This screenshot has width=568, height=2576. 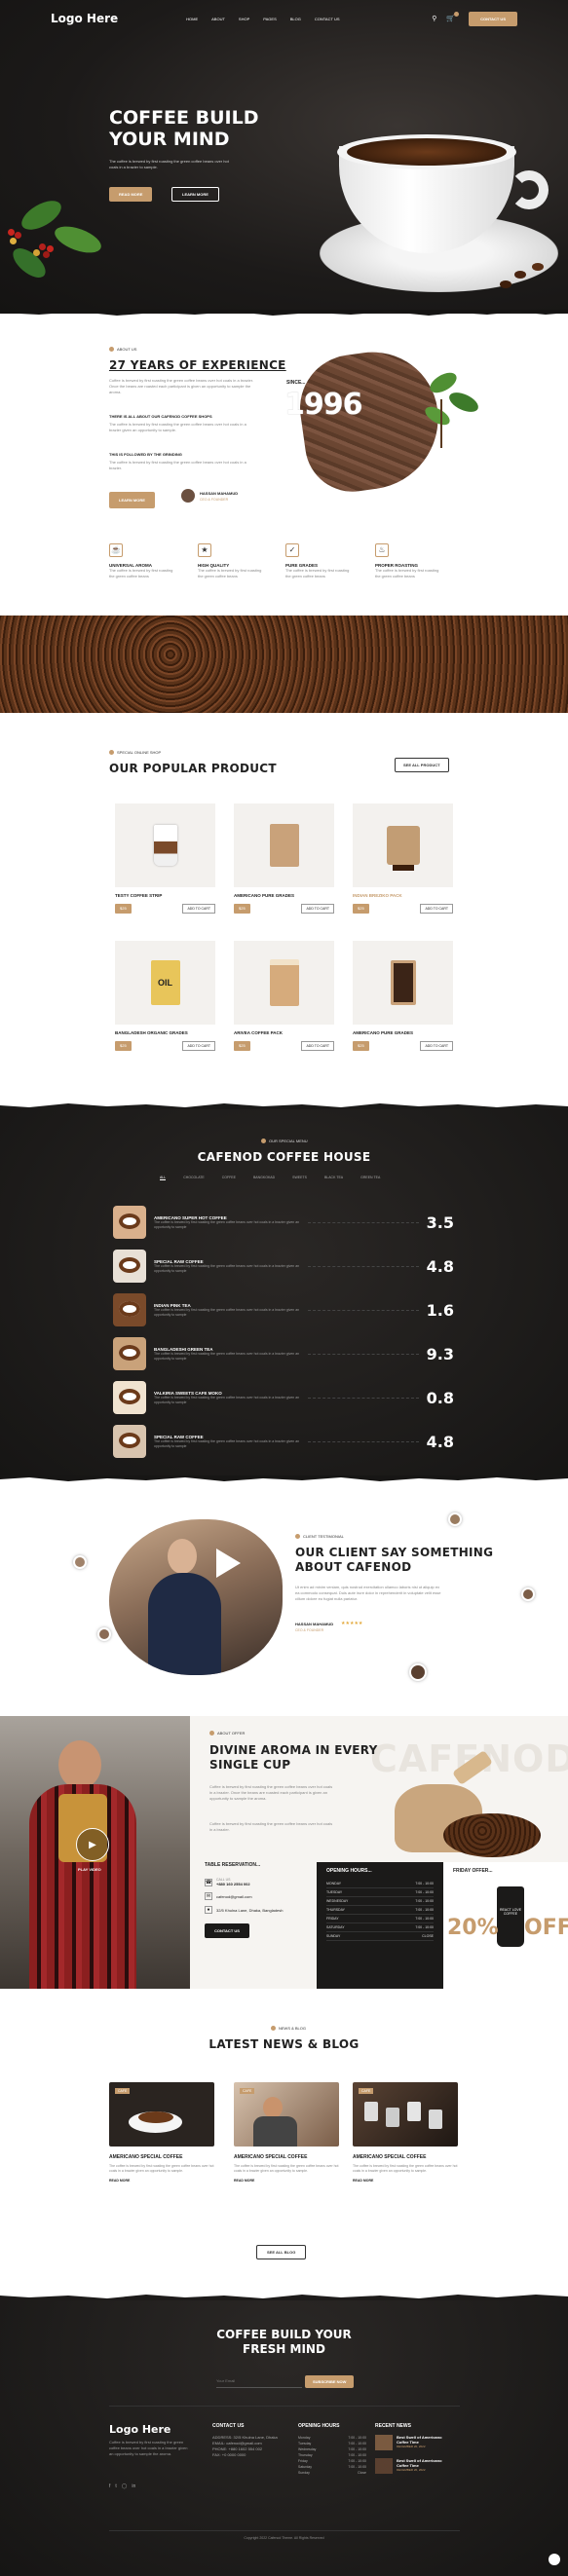 What do you see at coordinates (333, 1178) in the screenshot?
I see `tab-black-tea: BLACK TEA` at bounding box center [333, 1178].